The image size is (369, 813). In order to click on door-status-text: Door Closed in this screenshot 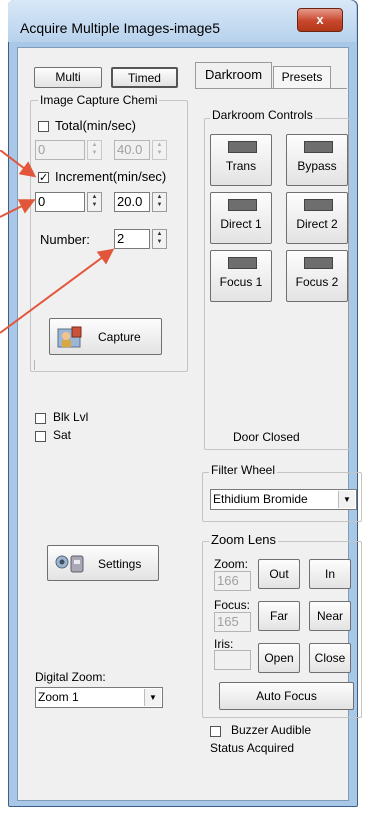, I will do `click(266, 437)`.